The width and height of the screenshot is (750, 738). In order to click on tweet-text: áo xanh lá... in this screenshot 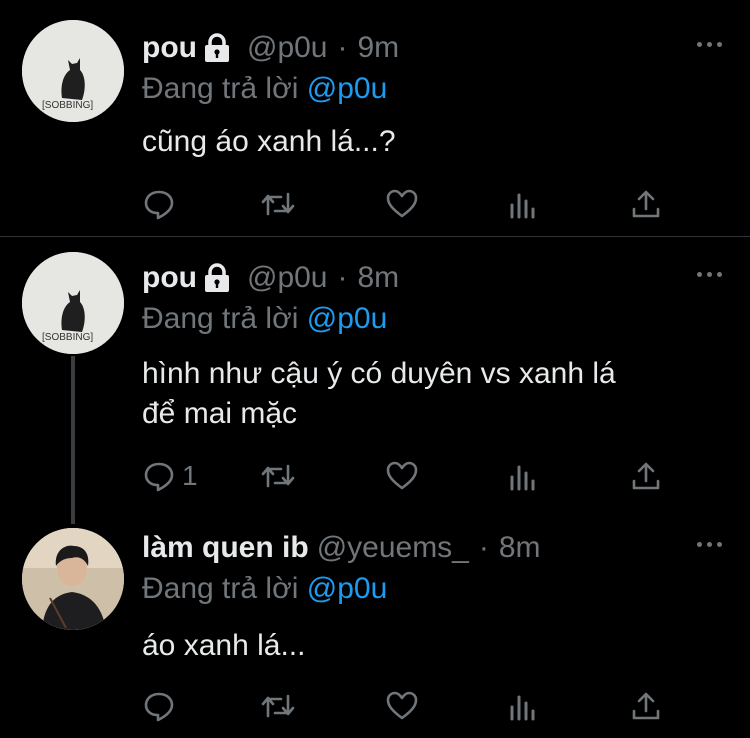, I will do `click(224, 645)`.